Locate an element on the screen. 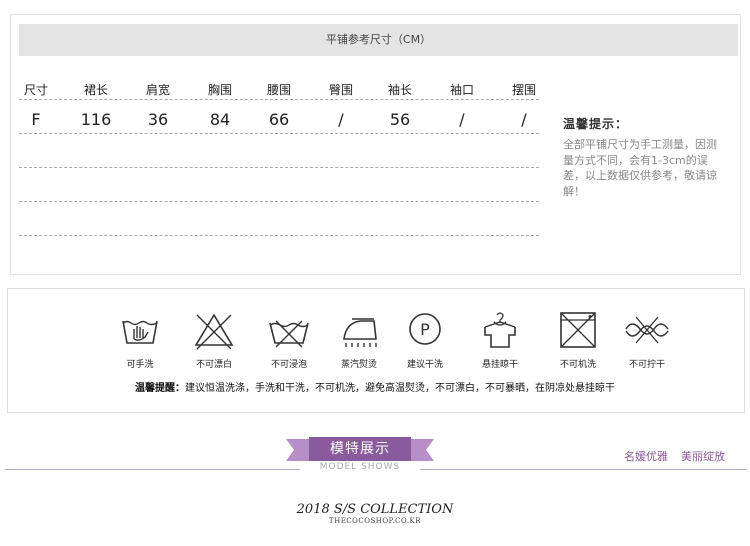 The image size is (750, 546). dry-clean-icon: P is located at coordinates (425, 329).